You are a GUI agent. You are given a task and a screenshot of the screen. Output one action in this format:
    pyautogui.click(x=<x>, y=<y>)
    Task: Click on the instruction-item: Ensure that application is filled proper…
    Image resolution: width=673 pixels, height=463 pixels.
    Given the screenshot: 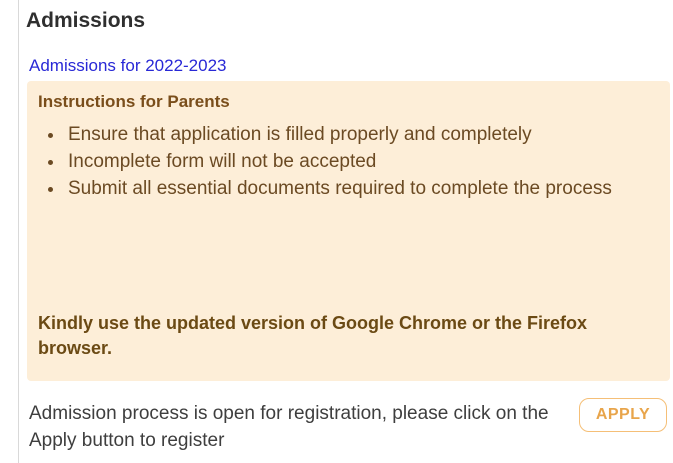 What is the action you would take?
    pyautogui.click(x=348, y=134)
    